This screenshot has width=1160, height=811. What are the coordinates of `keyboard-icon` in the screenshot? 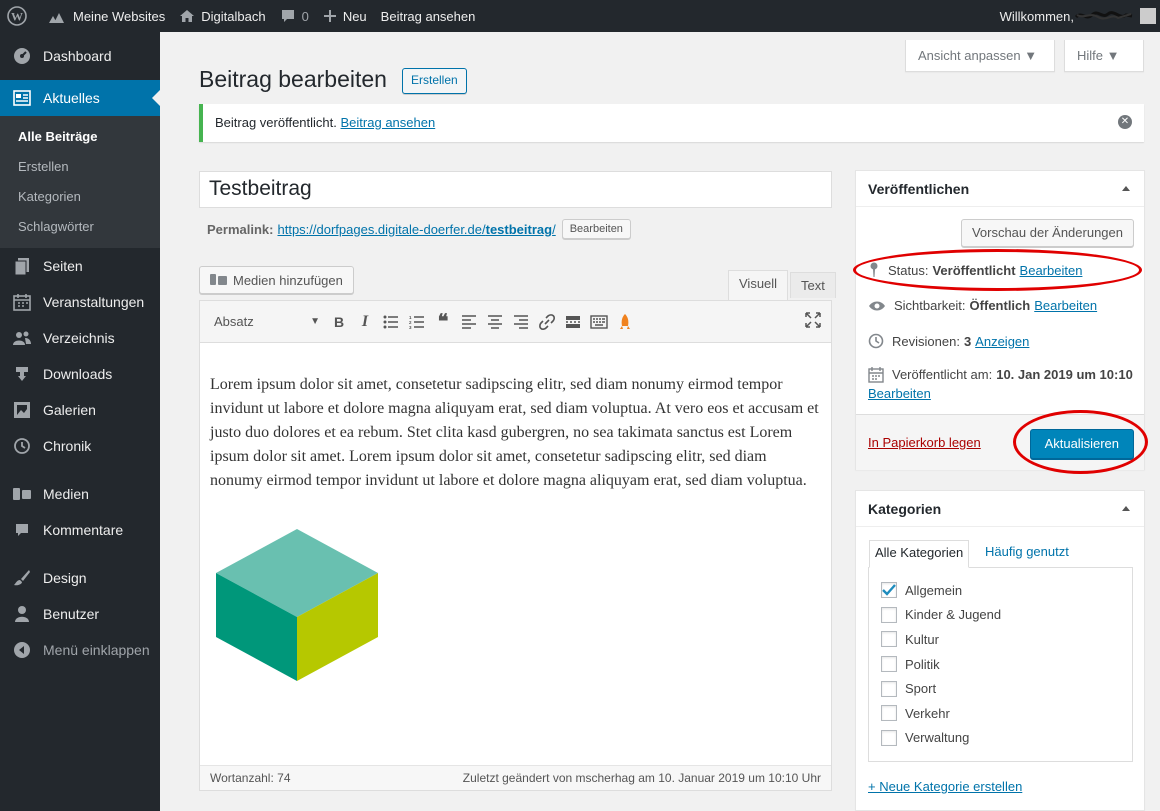 It's located at (599, 322).